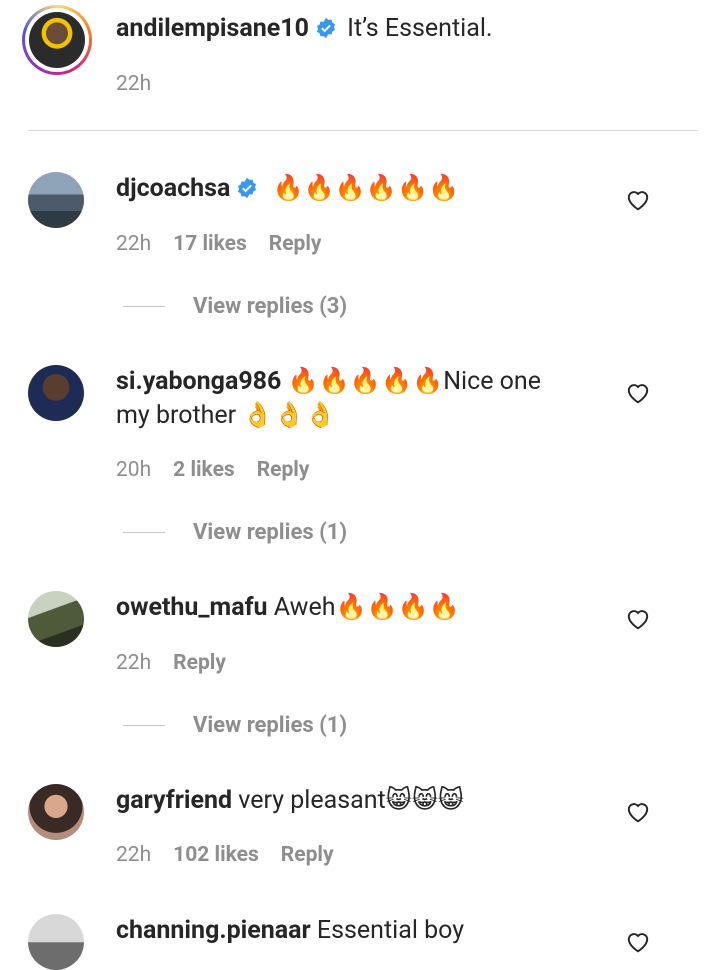  Describe the element at coordinates (198, 381) in the screenshot. I see `comment-username: si.yabonga986` at that location.